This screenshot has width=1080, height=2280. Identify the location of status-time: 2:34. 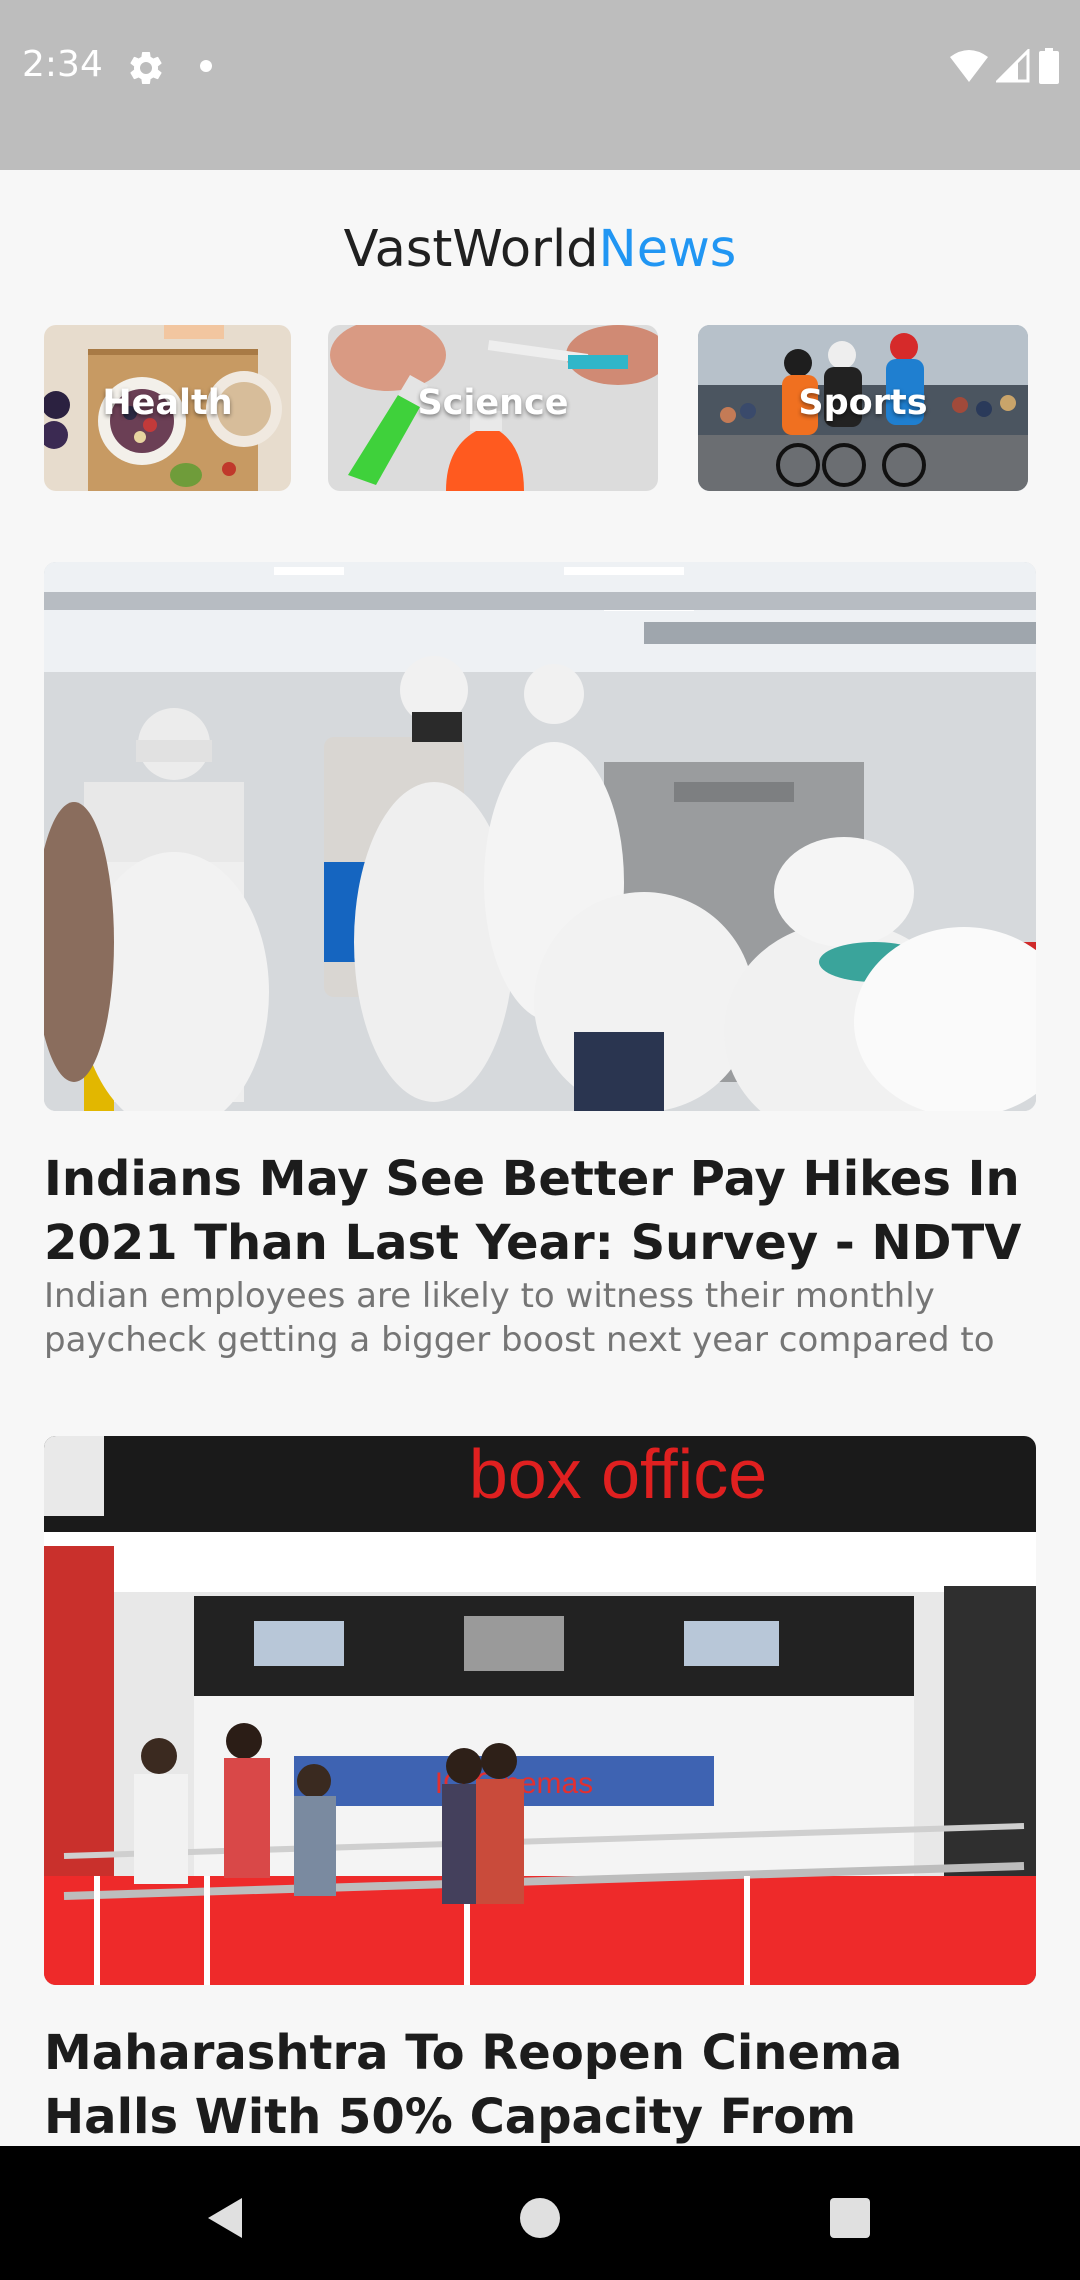
(62, 64).